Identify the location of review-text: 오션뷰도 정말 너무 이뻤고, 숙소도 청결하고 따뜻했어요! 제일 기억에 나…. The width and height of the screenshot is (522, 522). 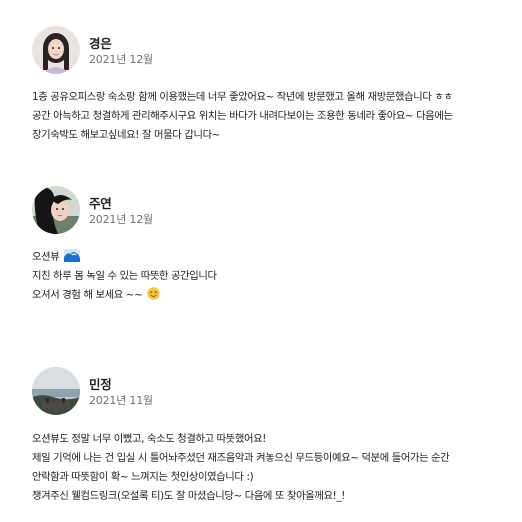
(267, 468).